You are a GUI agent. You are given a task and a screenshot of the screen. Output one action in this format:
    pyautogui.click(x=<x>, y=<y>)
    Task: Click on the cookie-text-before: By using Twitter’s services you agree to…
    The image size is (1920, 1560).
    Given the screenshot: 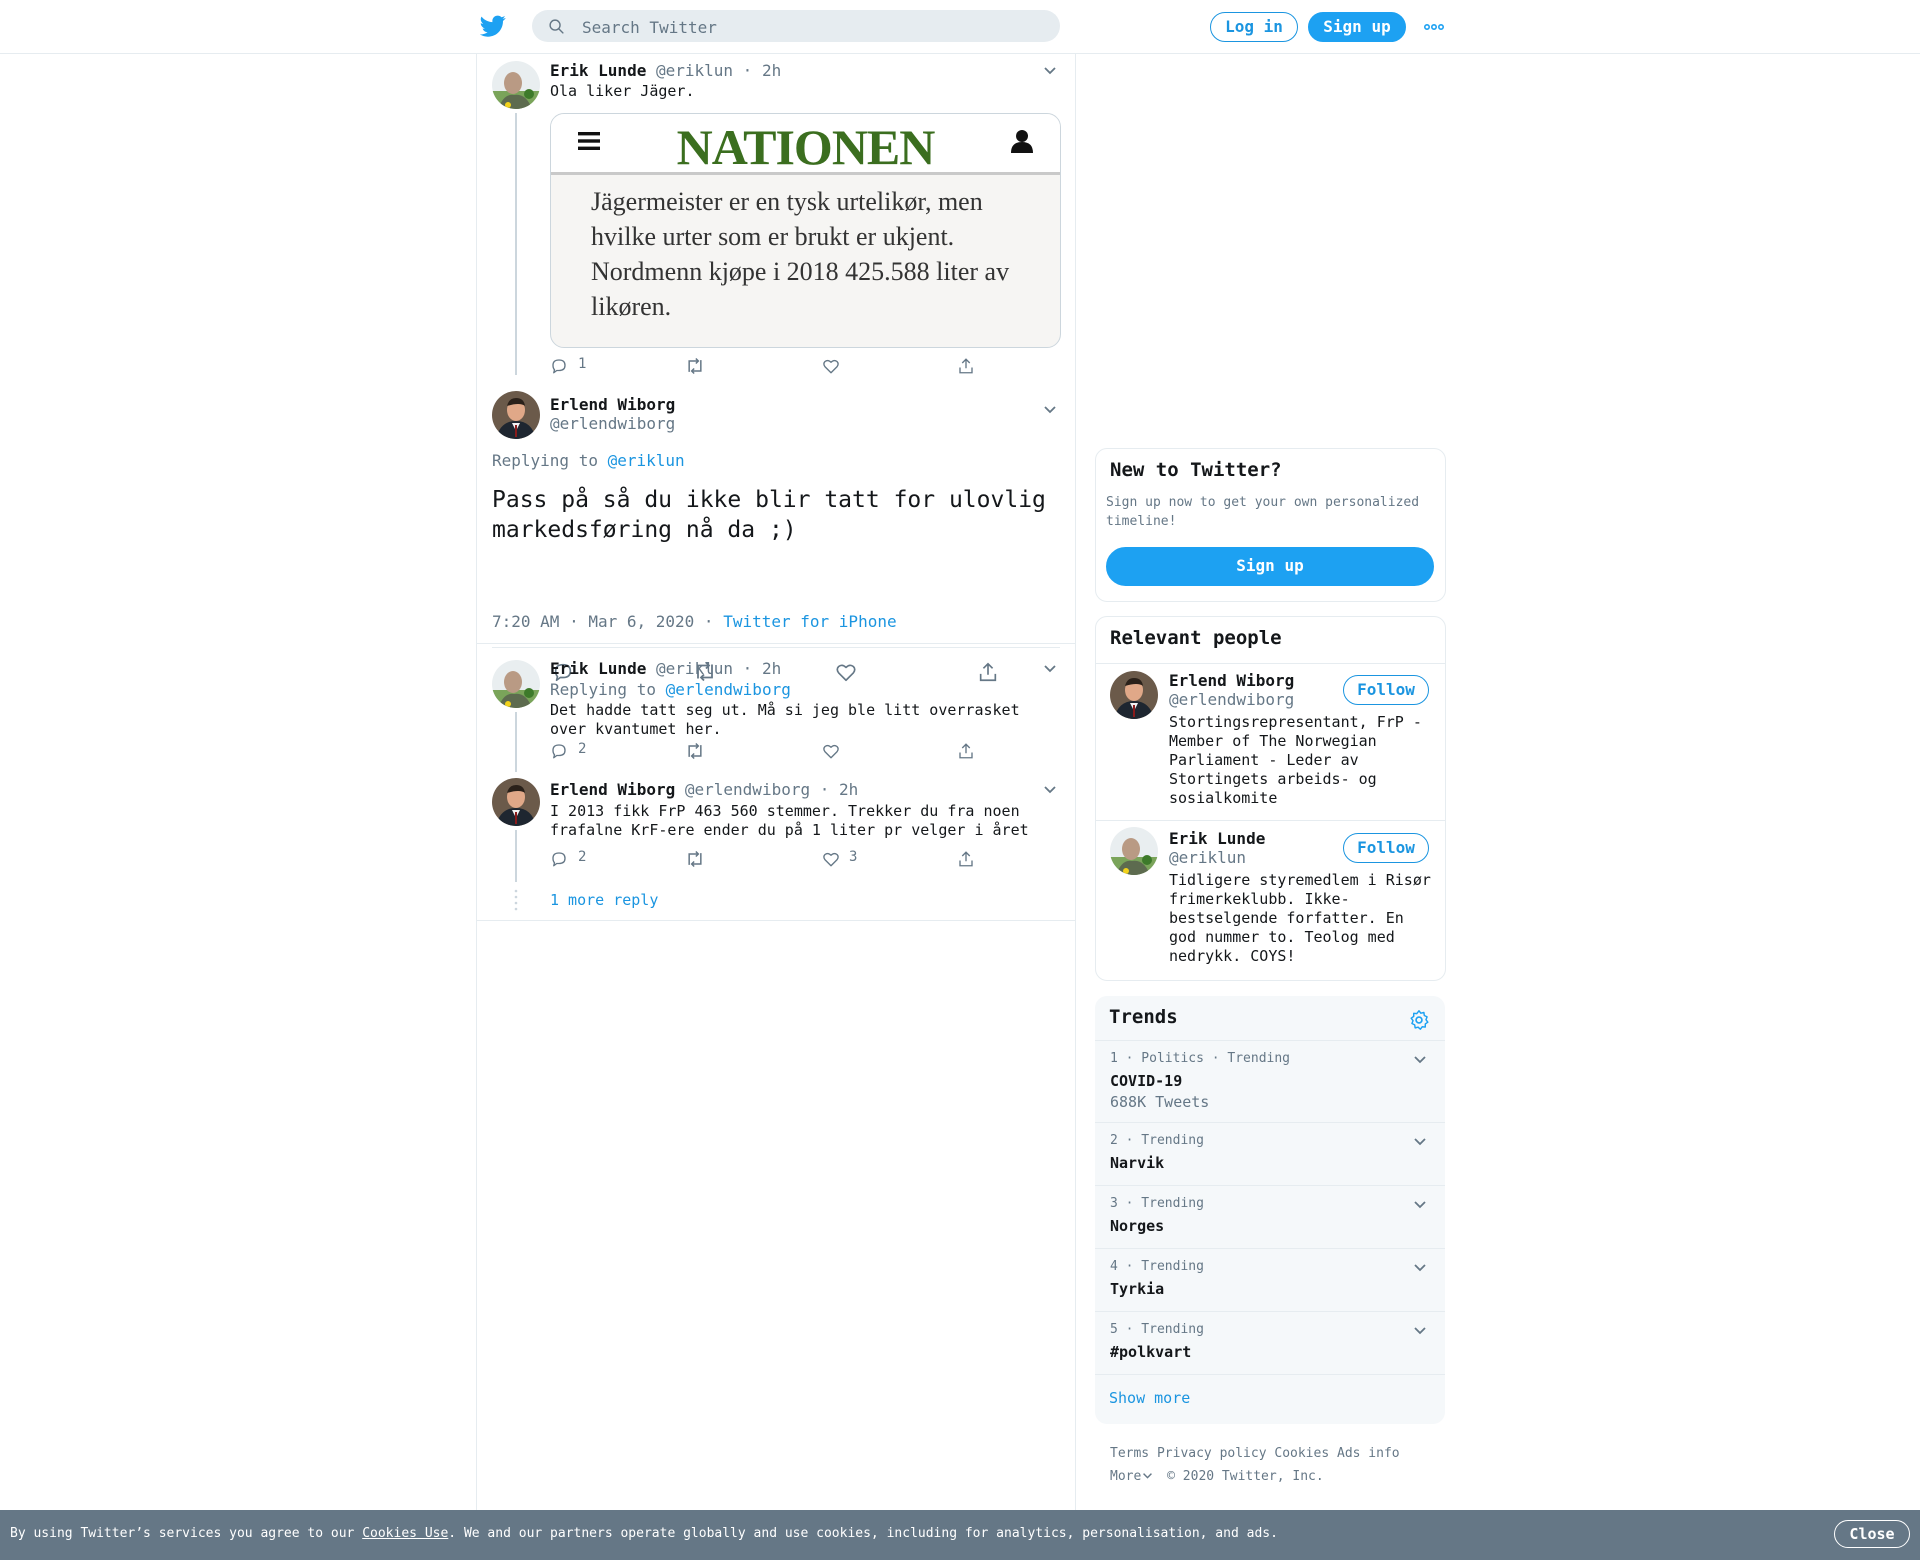 What is the action you would take?
    pyautogui.click(x=182, y=1533)
    